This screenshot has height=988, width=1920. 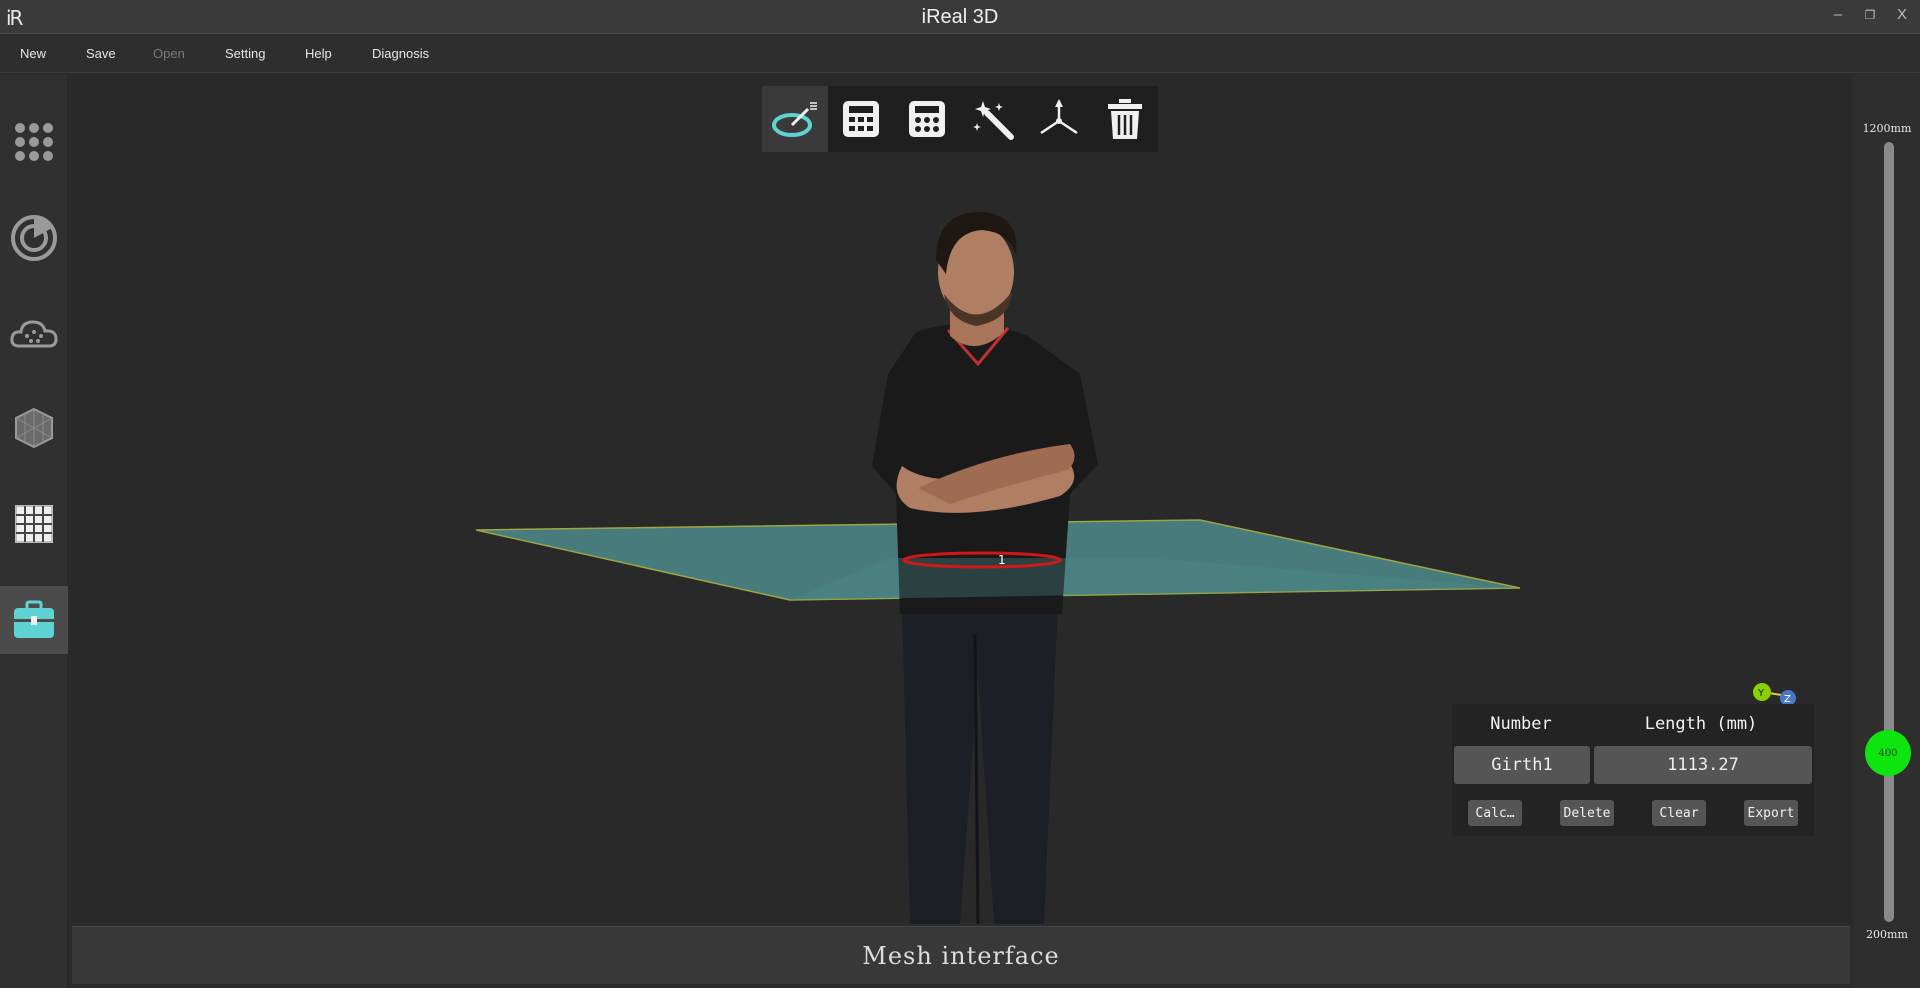 I want to click on tool-keypad, so click(x=927, y=119).